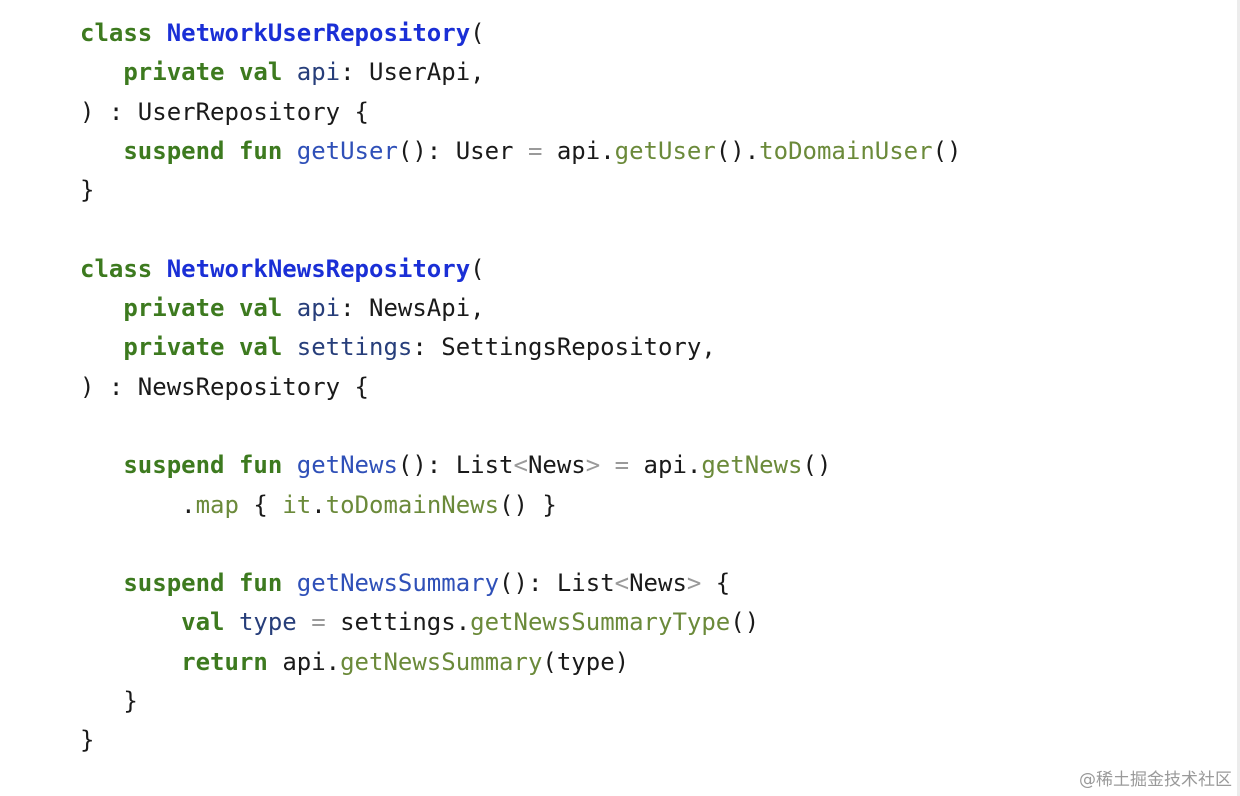  Describe the element at coordinates (297, 504) in the screenshot. I see `code-token-call: it` at that location.